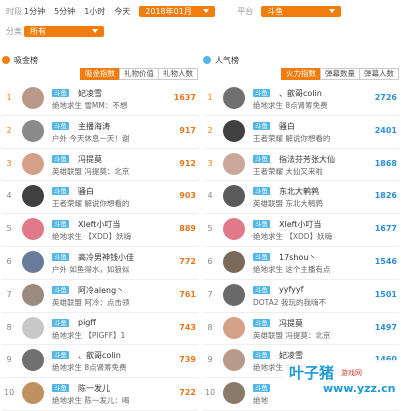 This screenshot has width=401, height=411. Describe the element at coordinates (94, 126) in the screenshot. I see `streamer-name: 主播海涛` at that location.